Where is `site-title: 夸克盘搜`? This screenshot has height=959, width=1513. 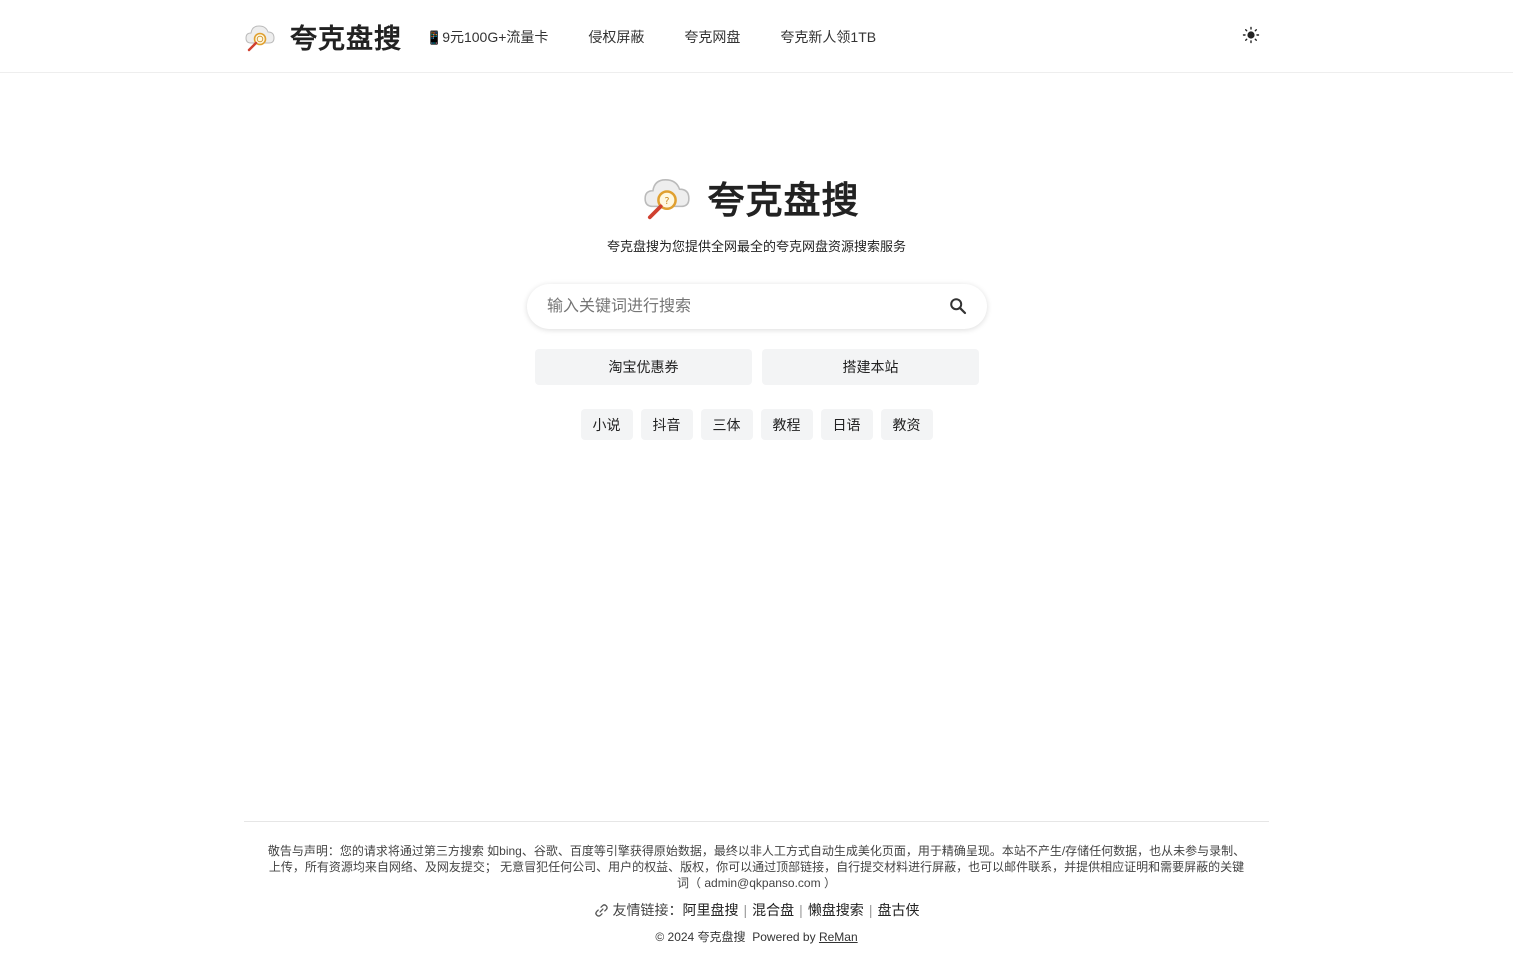
site-title: 夸克盘搜 is located at coordinates (346, 39).